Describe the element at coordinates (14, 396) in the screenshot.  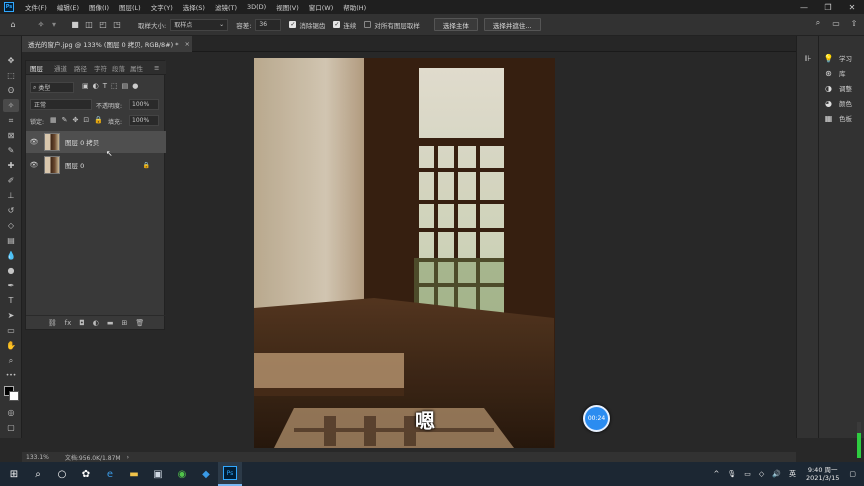
I see `background-color-swatch` at that location.